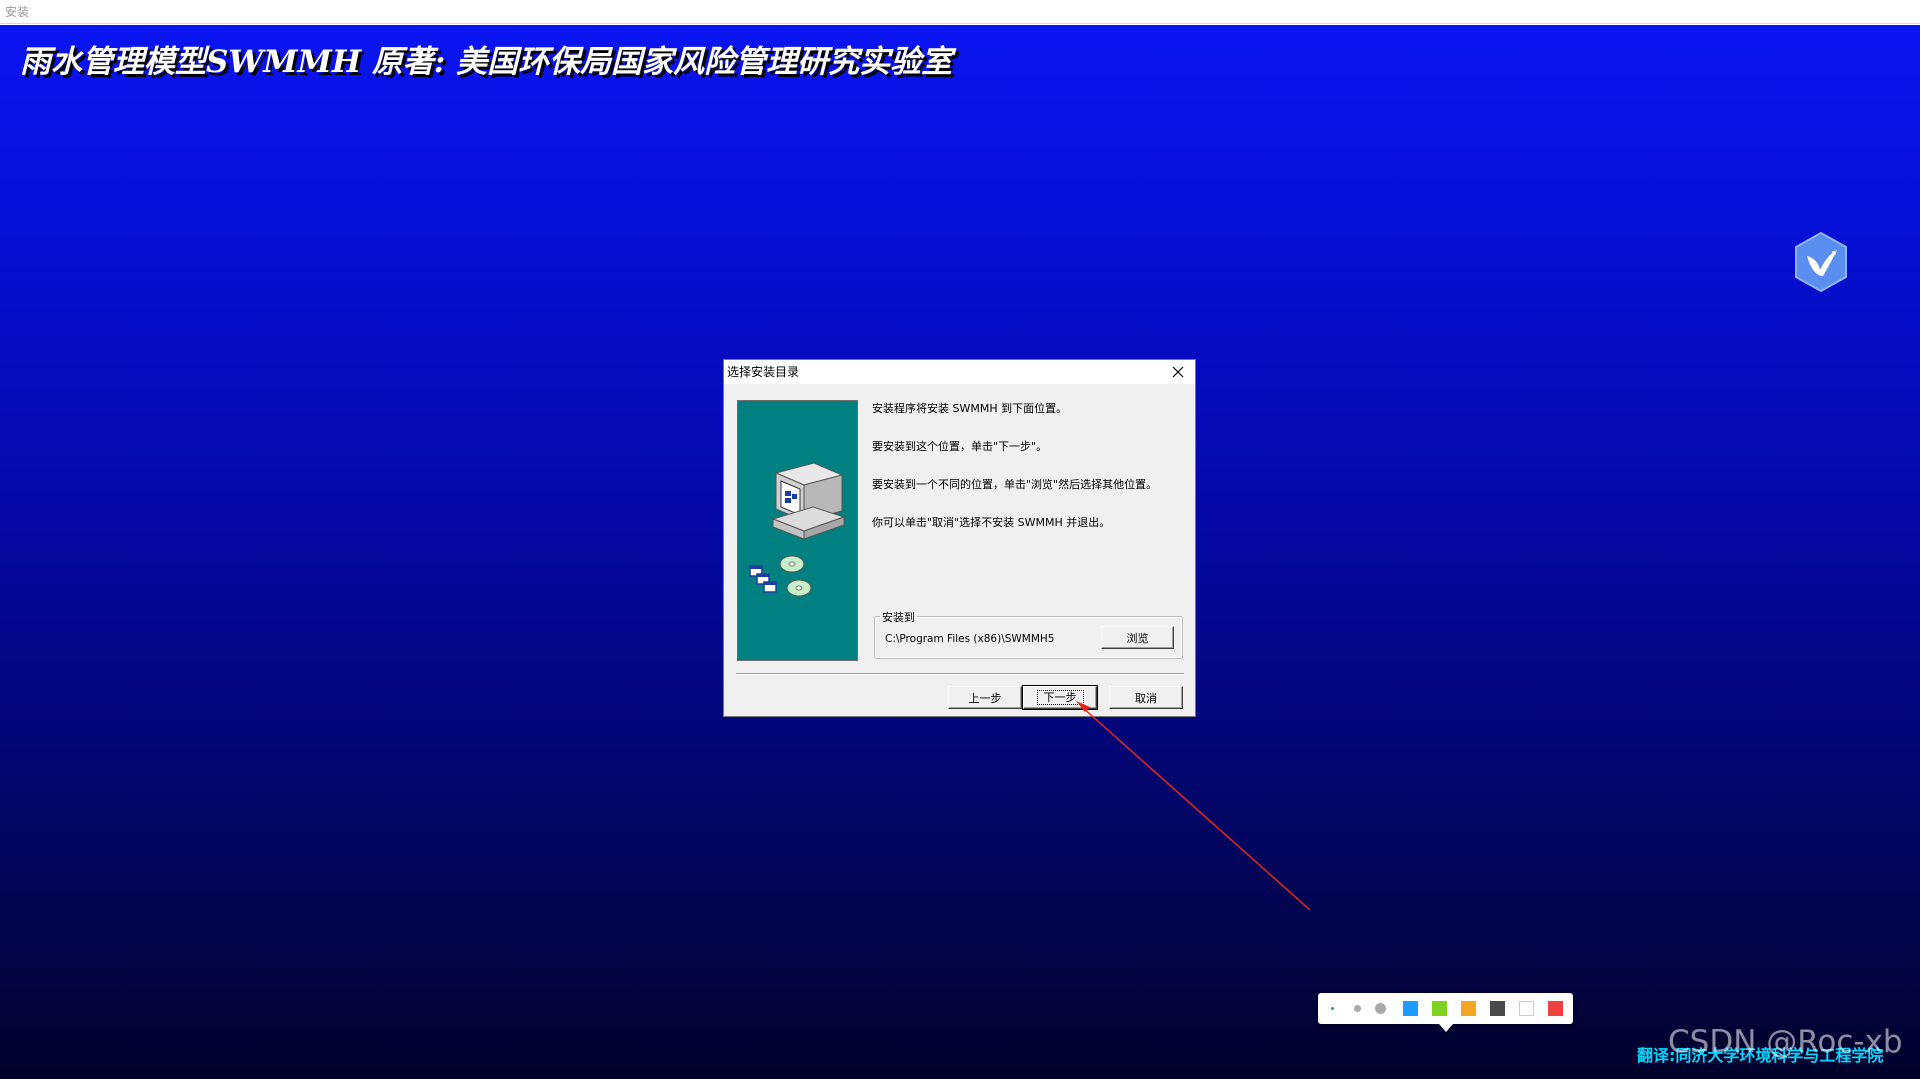 This screenshot has height=1079, width=1920. I want to click on next-button-label: 下一步, so click(1060, 697).